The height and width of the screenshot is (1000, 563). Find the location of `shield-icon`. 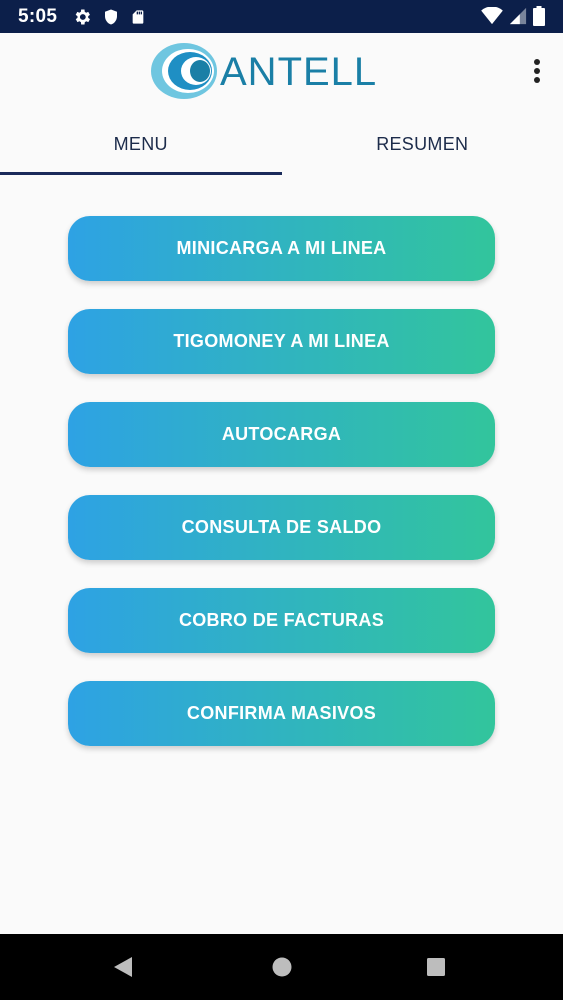

shield-icon is located at coordinates (111, 17).